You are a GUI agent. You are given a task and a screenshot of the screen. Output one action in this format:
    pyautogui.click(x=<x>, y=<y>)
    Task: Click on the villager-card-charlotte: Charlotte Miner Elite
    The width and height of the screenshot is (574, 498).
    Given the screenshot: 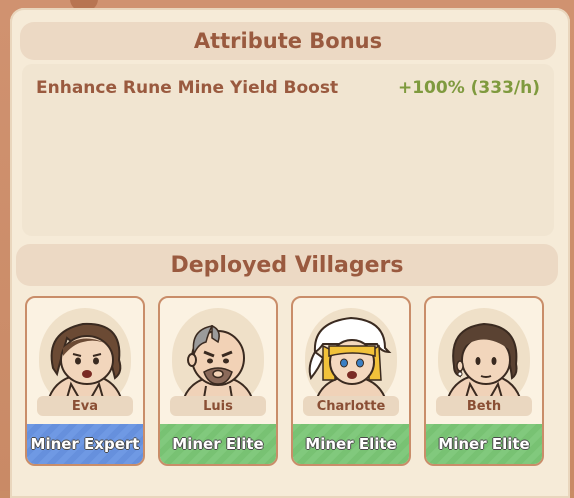 What is the action you would take?
    pyautogui.click(x=351, y=381)
    